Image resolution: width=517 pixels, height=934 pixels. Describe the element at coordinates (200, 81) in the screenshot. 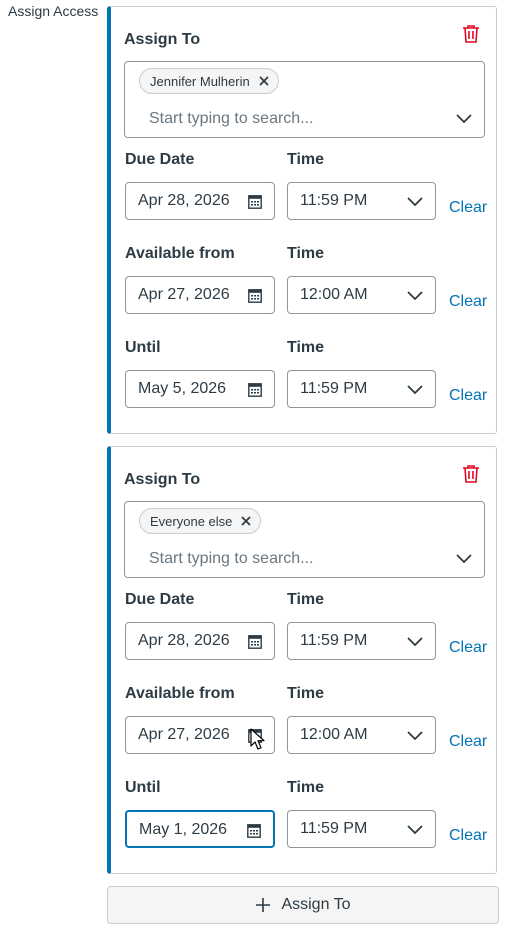

I see `assignee-chip-label: Jennifer Mulherin` at that location.